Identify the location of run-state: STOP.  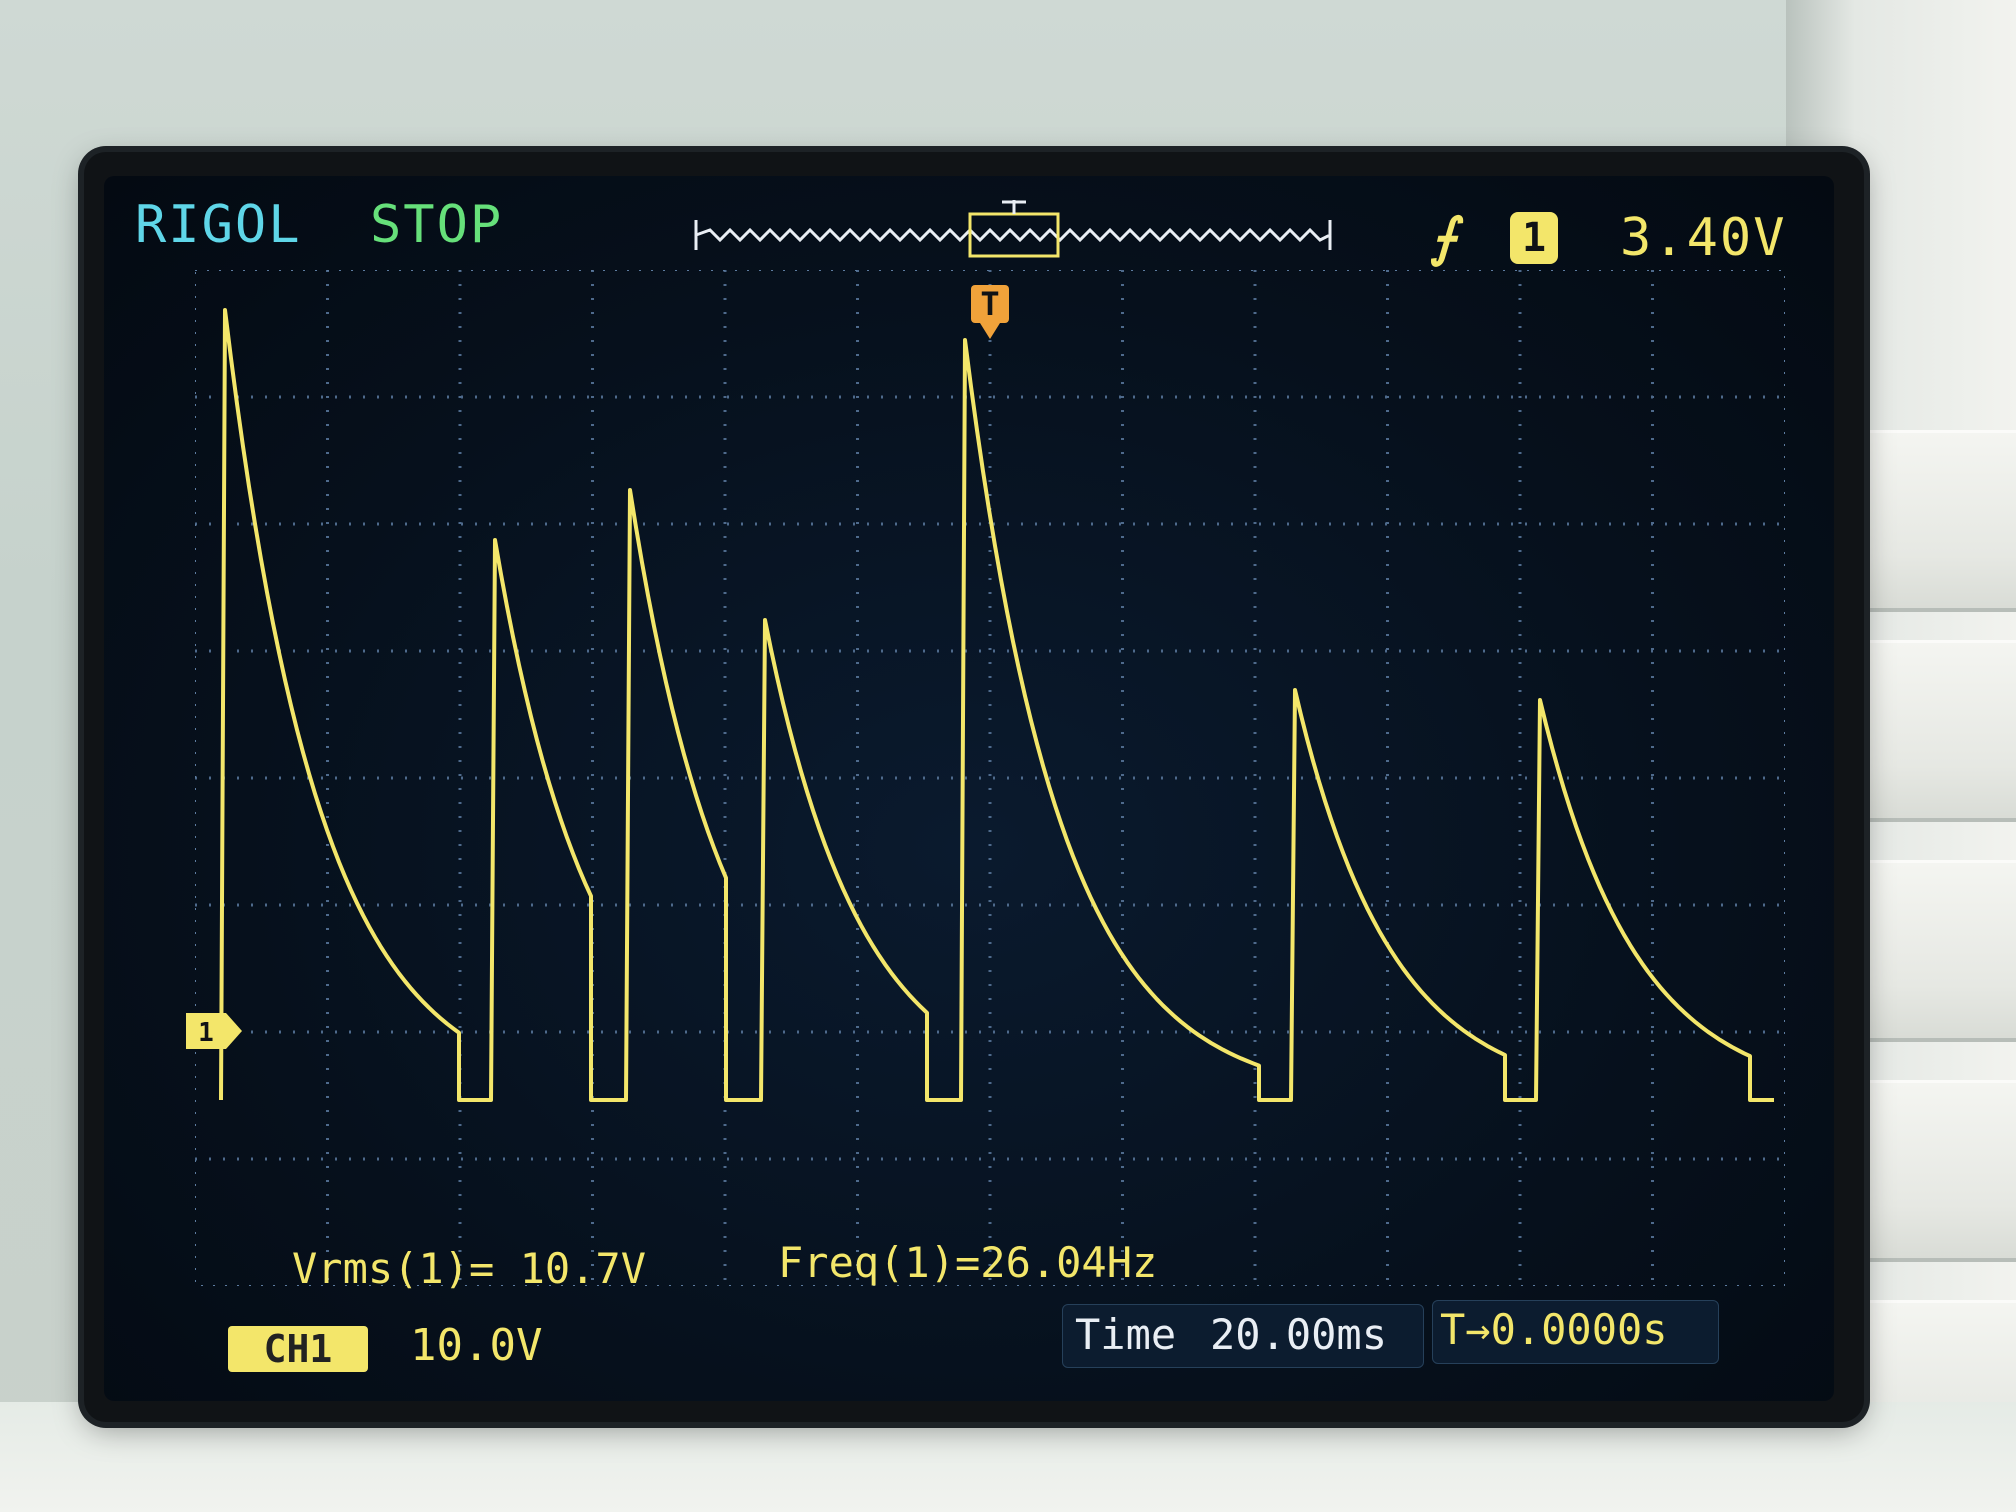
(436, 225).